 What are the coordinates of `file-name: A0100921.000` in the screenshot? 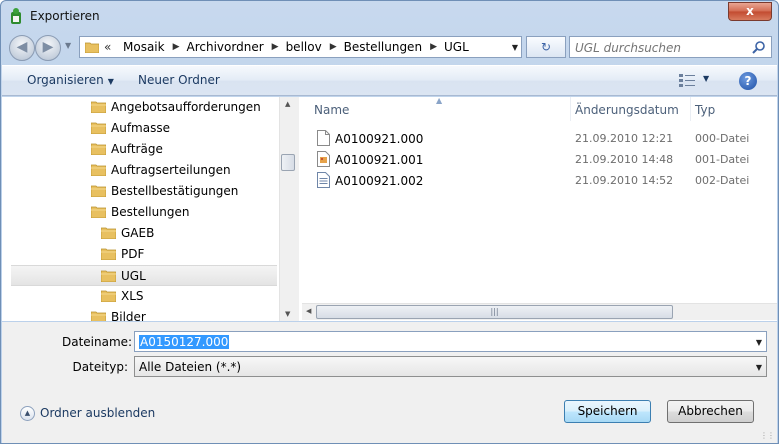 It's located at (379, 139).